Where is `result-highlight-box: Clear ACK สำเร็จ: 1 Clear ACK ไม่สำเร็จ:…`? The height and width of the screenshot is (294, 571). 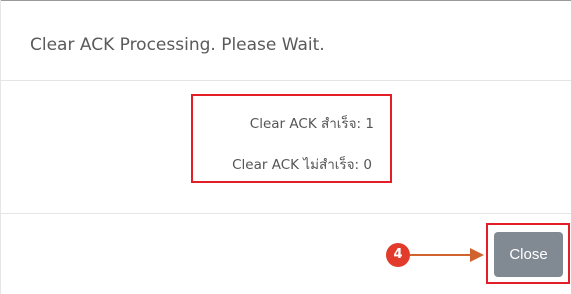 result-highlight-box: Clear ACK สำเร็จ: 1 Clear ACK ไม่สำเร็จ:… is located at coordinates (291, 138).